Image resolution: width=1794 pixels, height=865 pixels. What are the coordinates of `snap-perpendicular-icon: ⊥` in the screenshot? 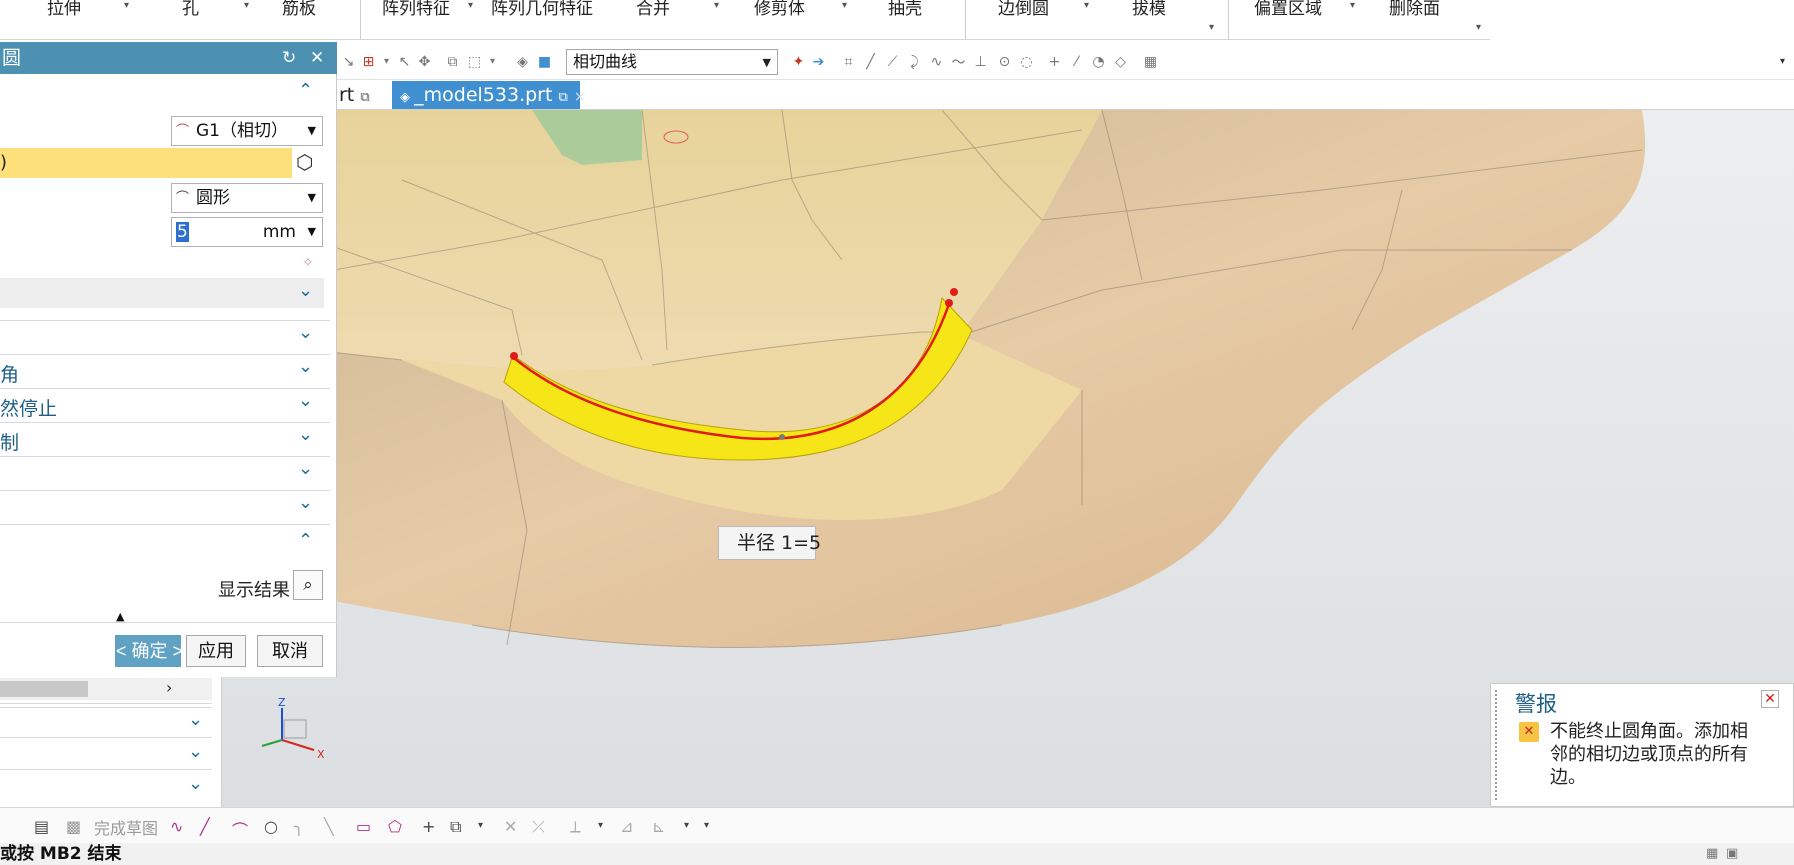 It's located at (980, 61).